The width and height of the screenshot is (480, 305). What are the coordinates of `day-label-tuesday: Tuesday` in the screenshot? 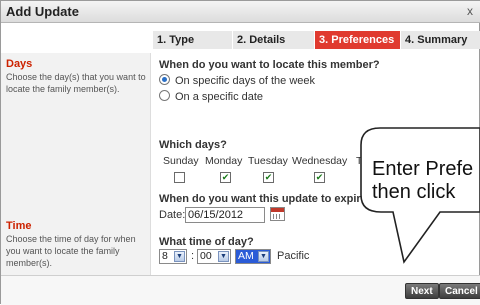 It's located at (268, 161).